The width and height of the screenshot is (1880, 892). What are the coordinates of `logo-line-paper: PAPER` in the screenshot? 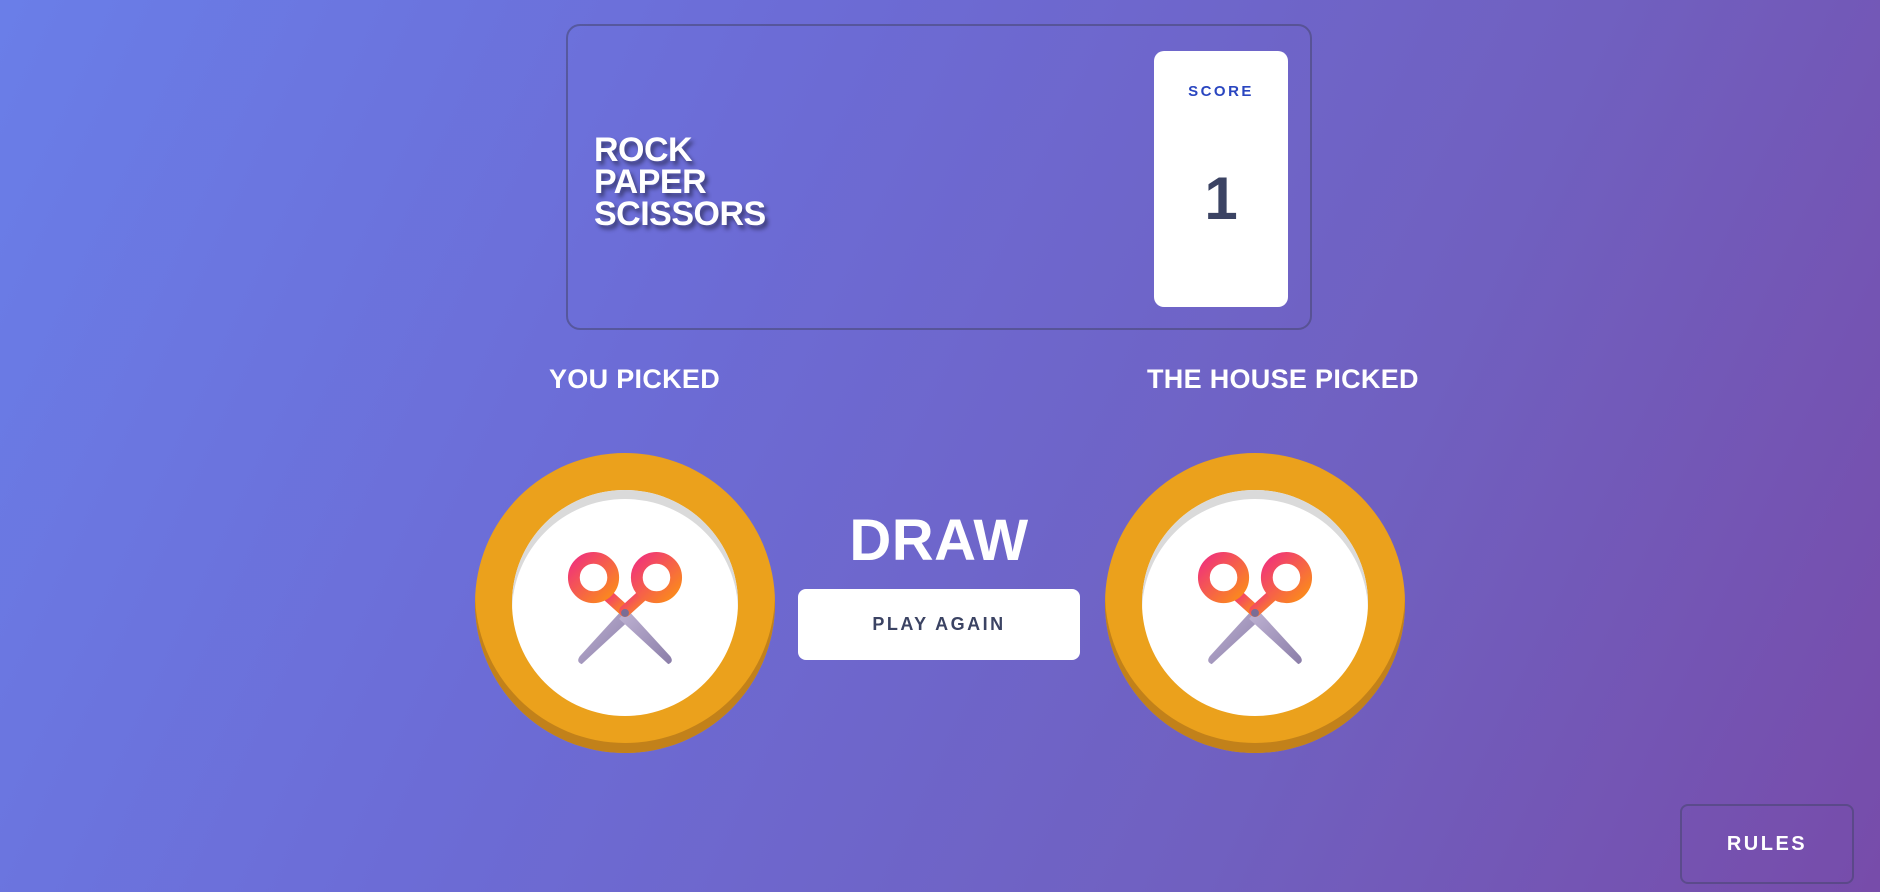 It's located at (650, 182).